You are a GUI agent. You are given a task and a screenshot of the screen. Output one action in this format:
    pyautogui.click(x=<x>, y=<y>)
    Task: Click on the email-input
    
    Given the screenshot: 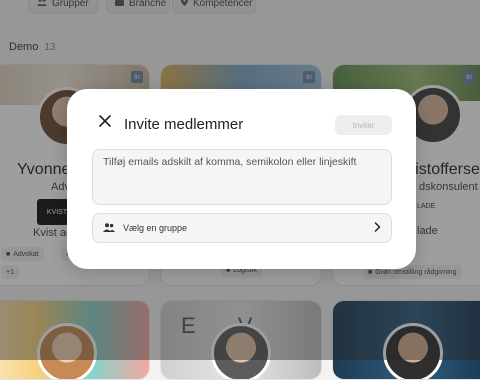 What is the action you would take?
    pyautogui.click(x=242, y=177)
    